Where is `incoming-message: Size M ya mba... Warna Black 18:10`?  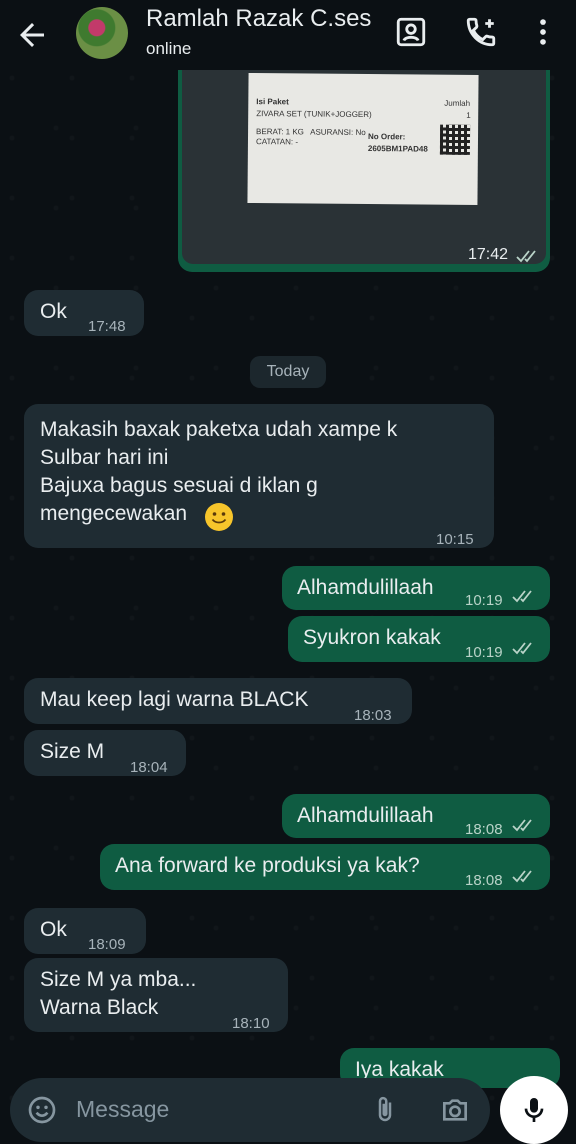 incoming-message: Size M ya mba... Warna Black 18:10 is located at coordinates (156, 995).